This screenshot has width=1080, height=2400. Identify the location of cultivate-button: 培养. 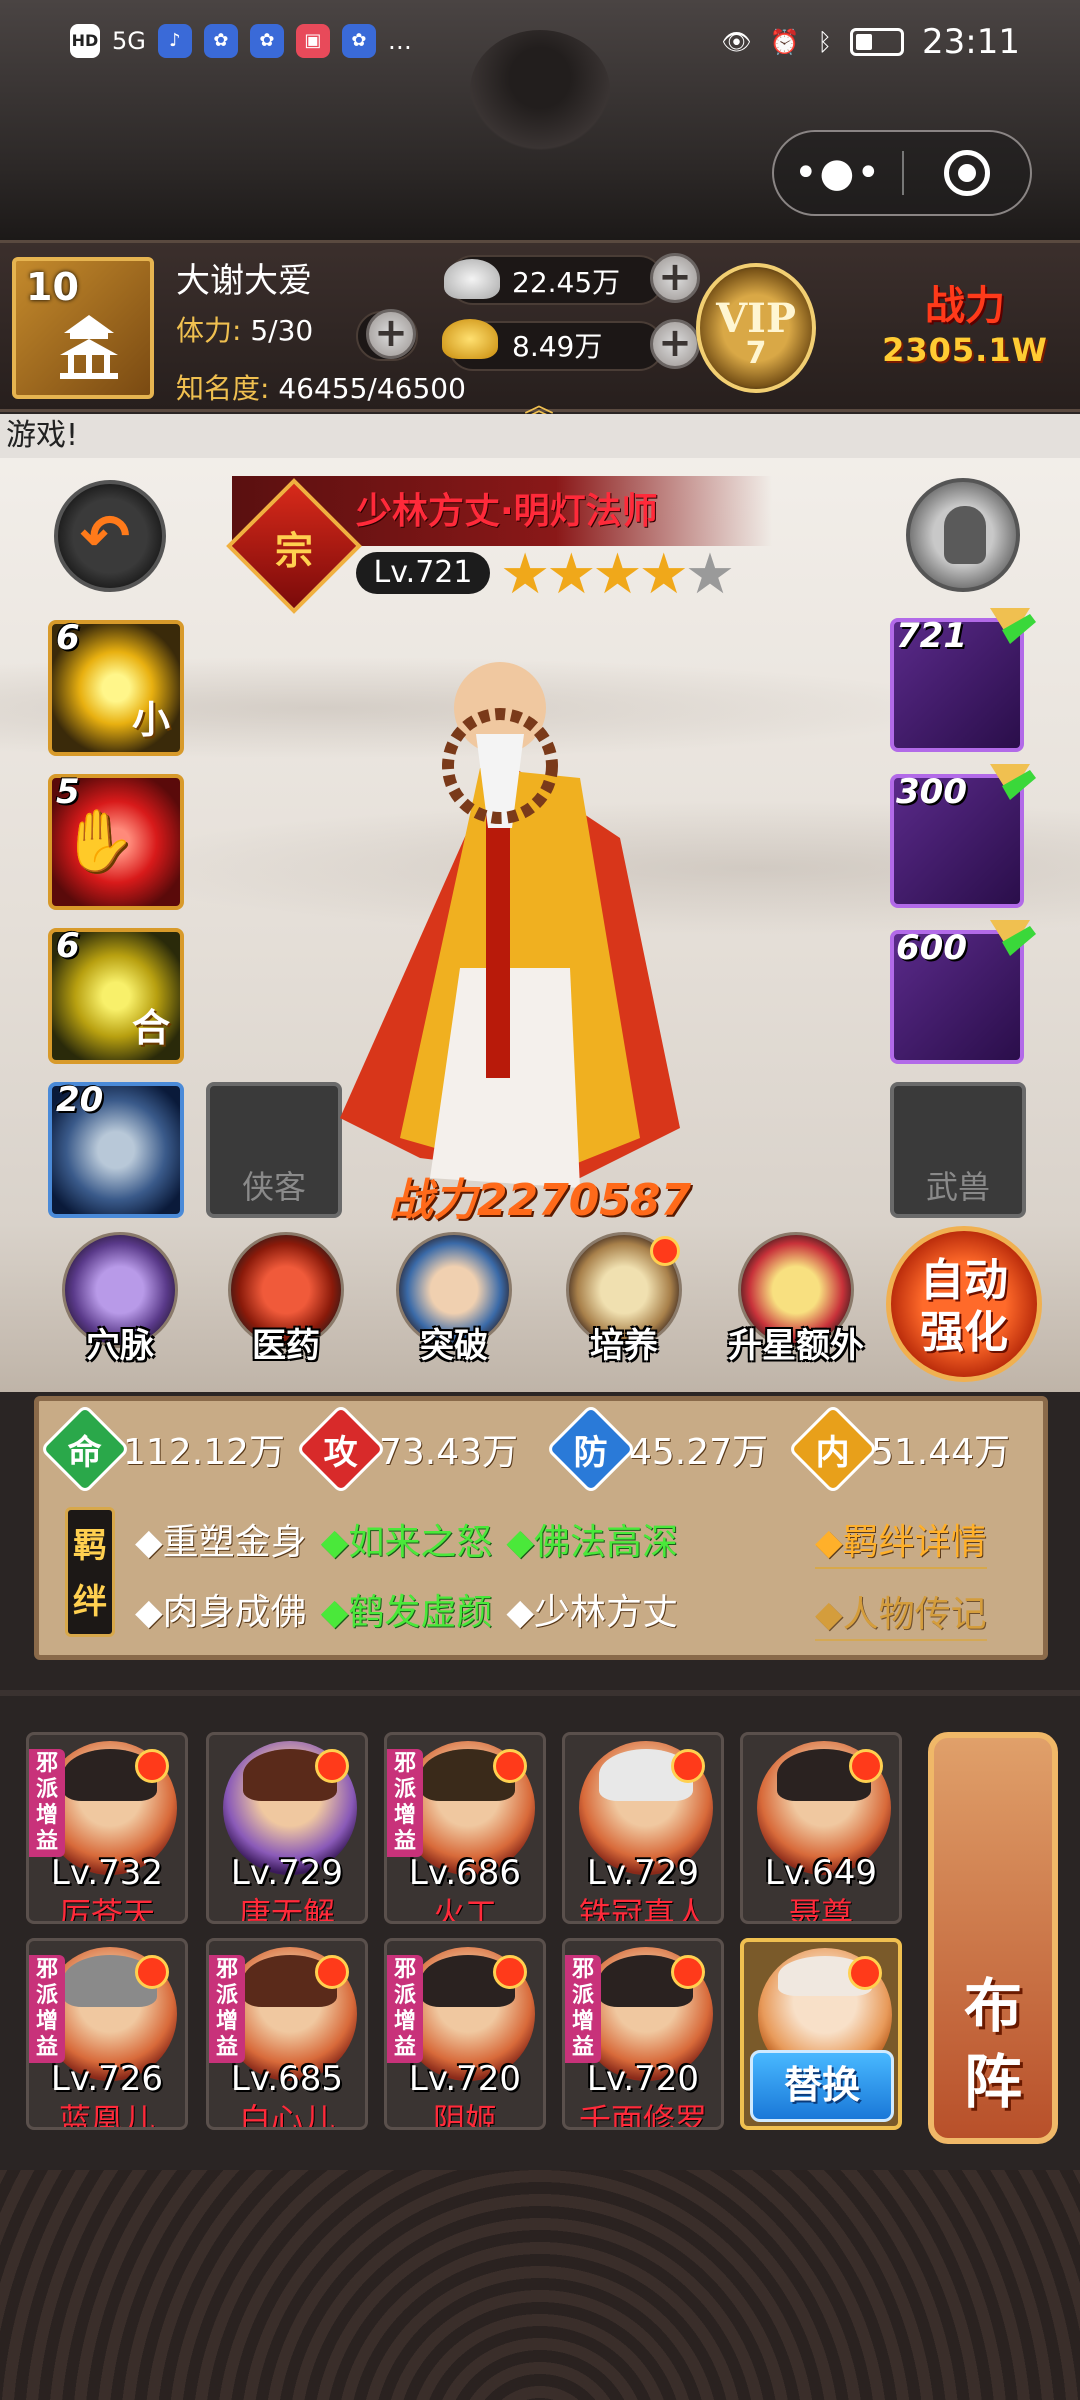
(624, 1310).